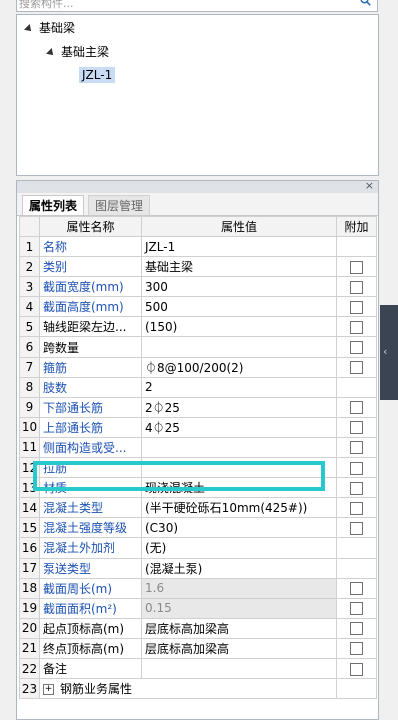 The height and width of the screenshot is (720, 398). I want to click on row-index: 19, so click(29, 608).